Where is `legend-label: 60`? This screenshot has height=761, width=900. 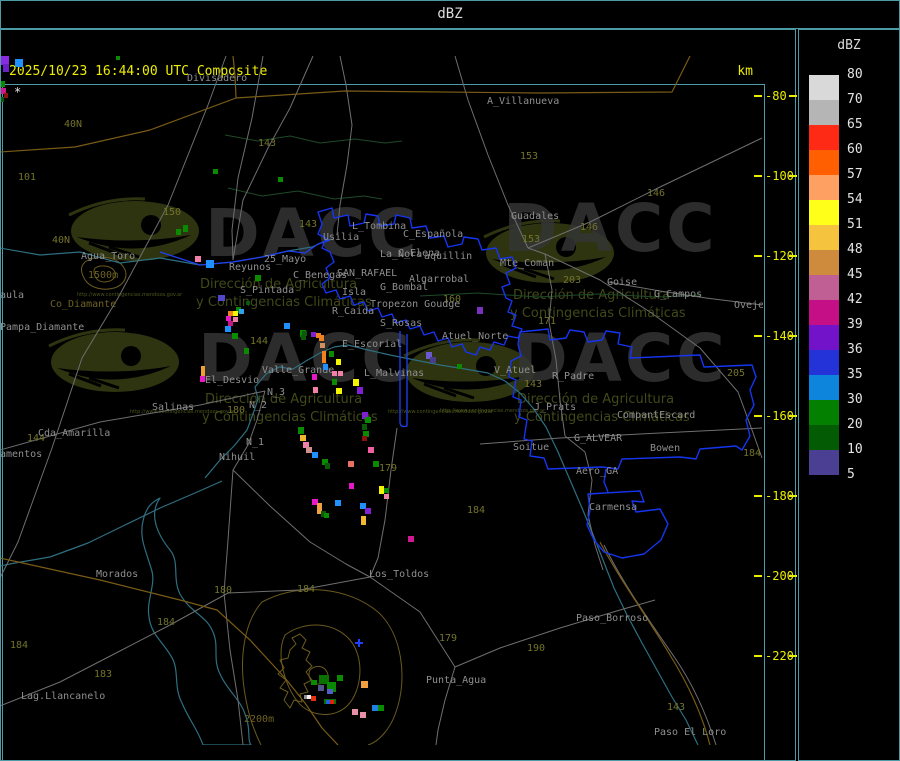
legend-label: 60 is located at coordinates (855, 149).